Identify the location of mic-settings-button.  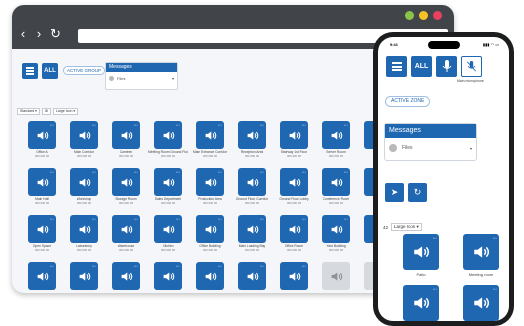
(471, 66).